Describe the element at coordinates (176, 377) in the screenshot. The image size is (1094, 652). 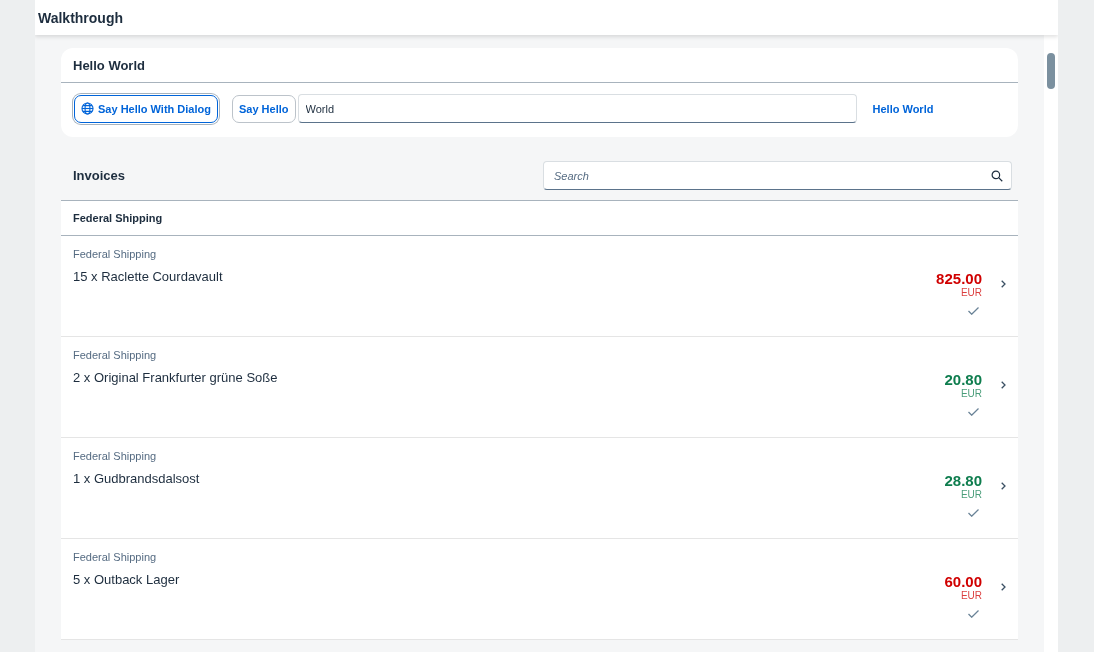
I see `invoice-title: 2 x Original Frankfurter grüne Soße` at that location.